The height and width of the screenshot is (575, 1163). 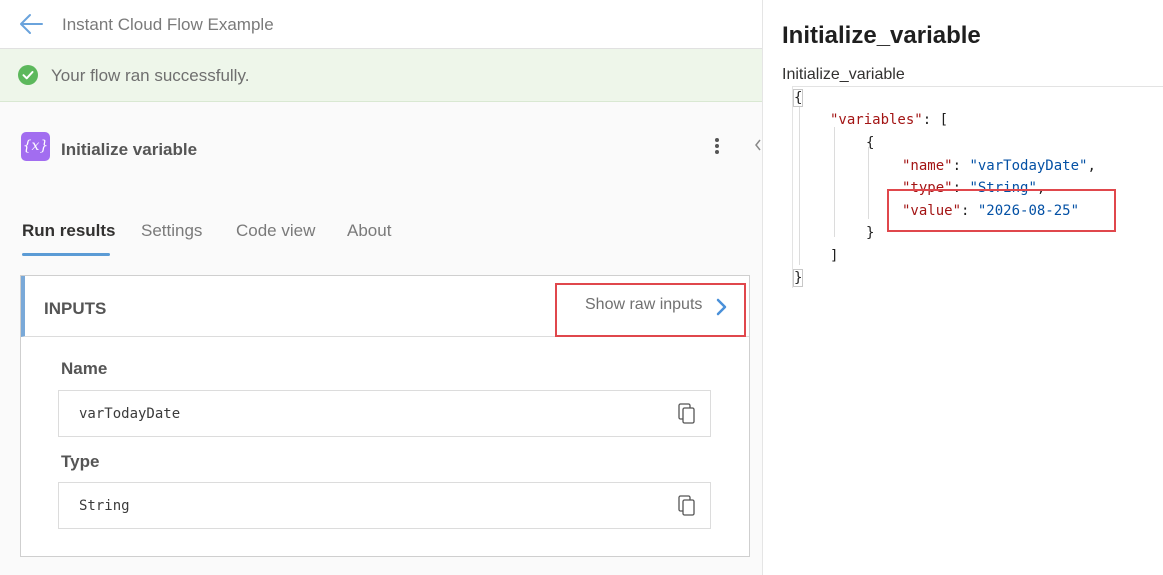 What do you see at coordinates (150, 75) in the screenshot?
I see `success-message: Your flow ran successfully.` at bounding box center [150, 75].